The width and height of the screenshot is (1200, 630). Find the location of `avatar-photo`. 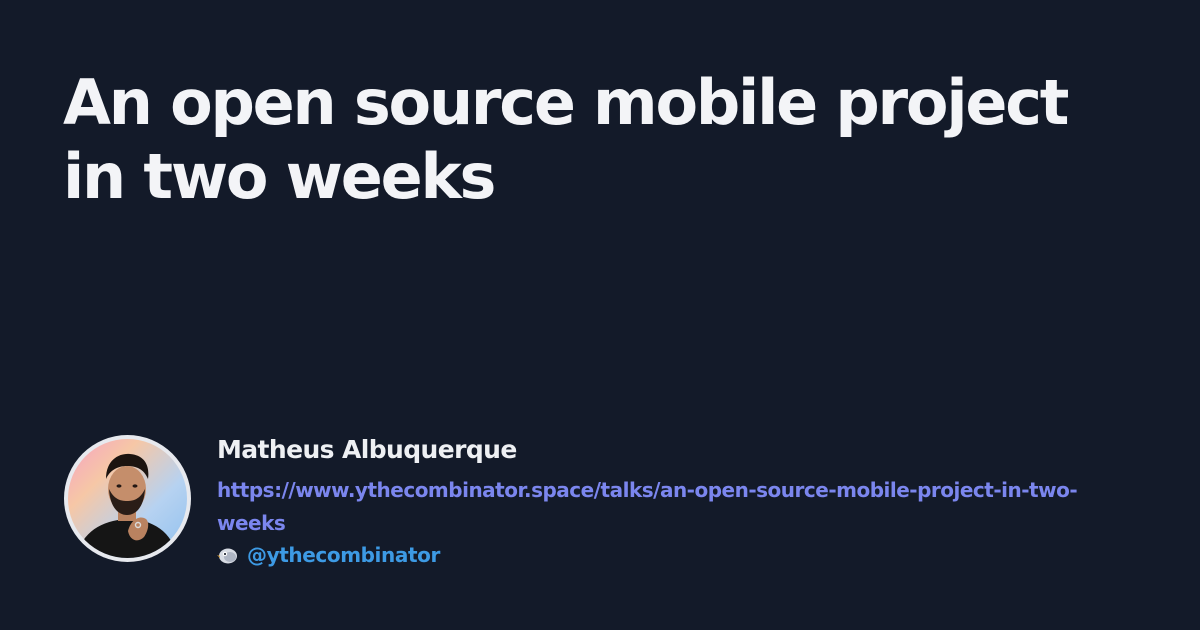

avatar-photo is located at coordinates (127, 498).